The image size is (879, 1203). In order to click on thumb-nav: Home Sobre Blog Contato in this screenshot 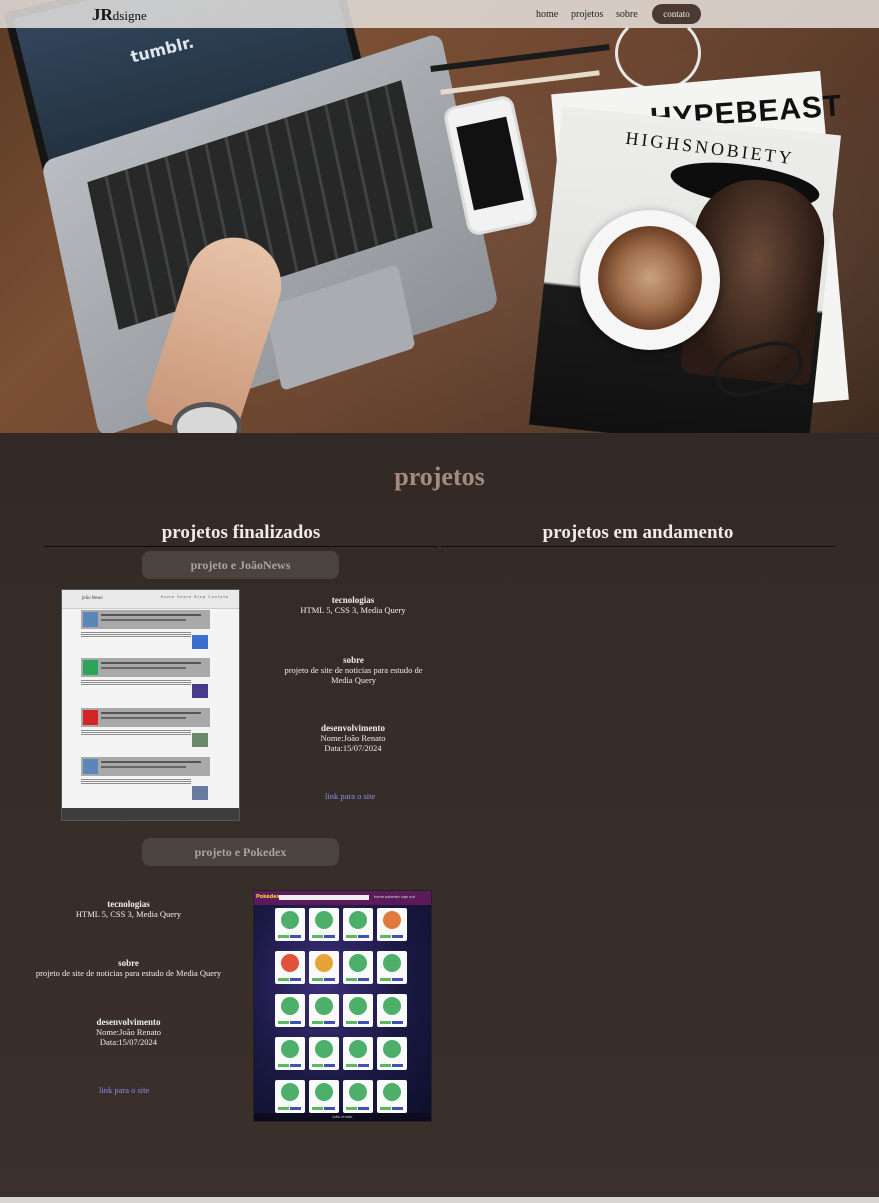, I will do `click(194, 597)`.